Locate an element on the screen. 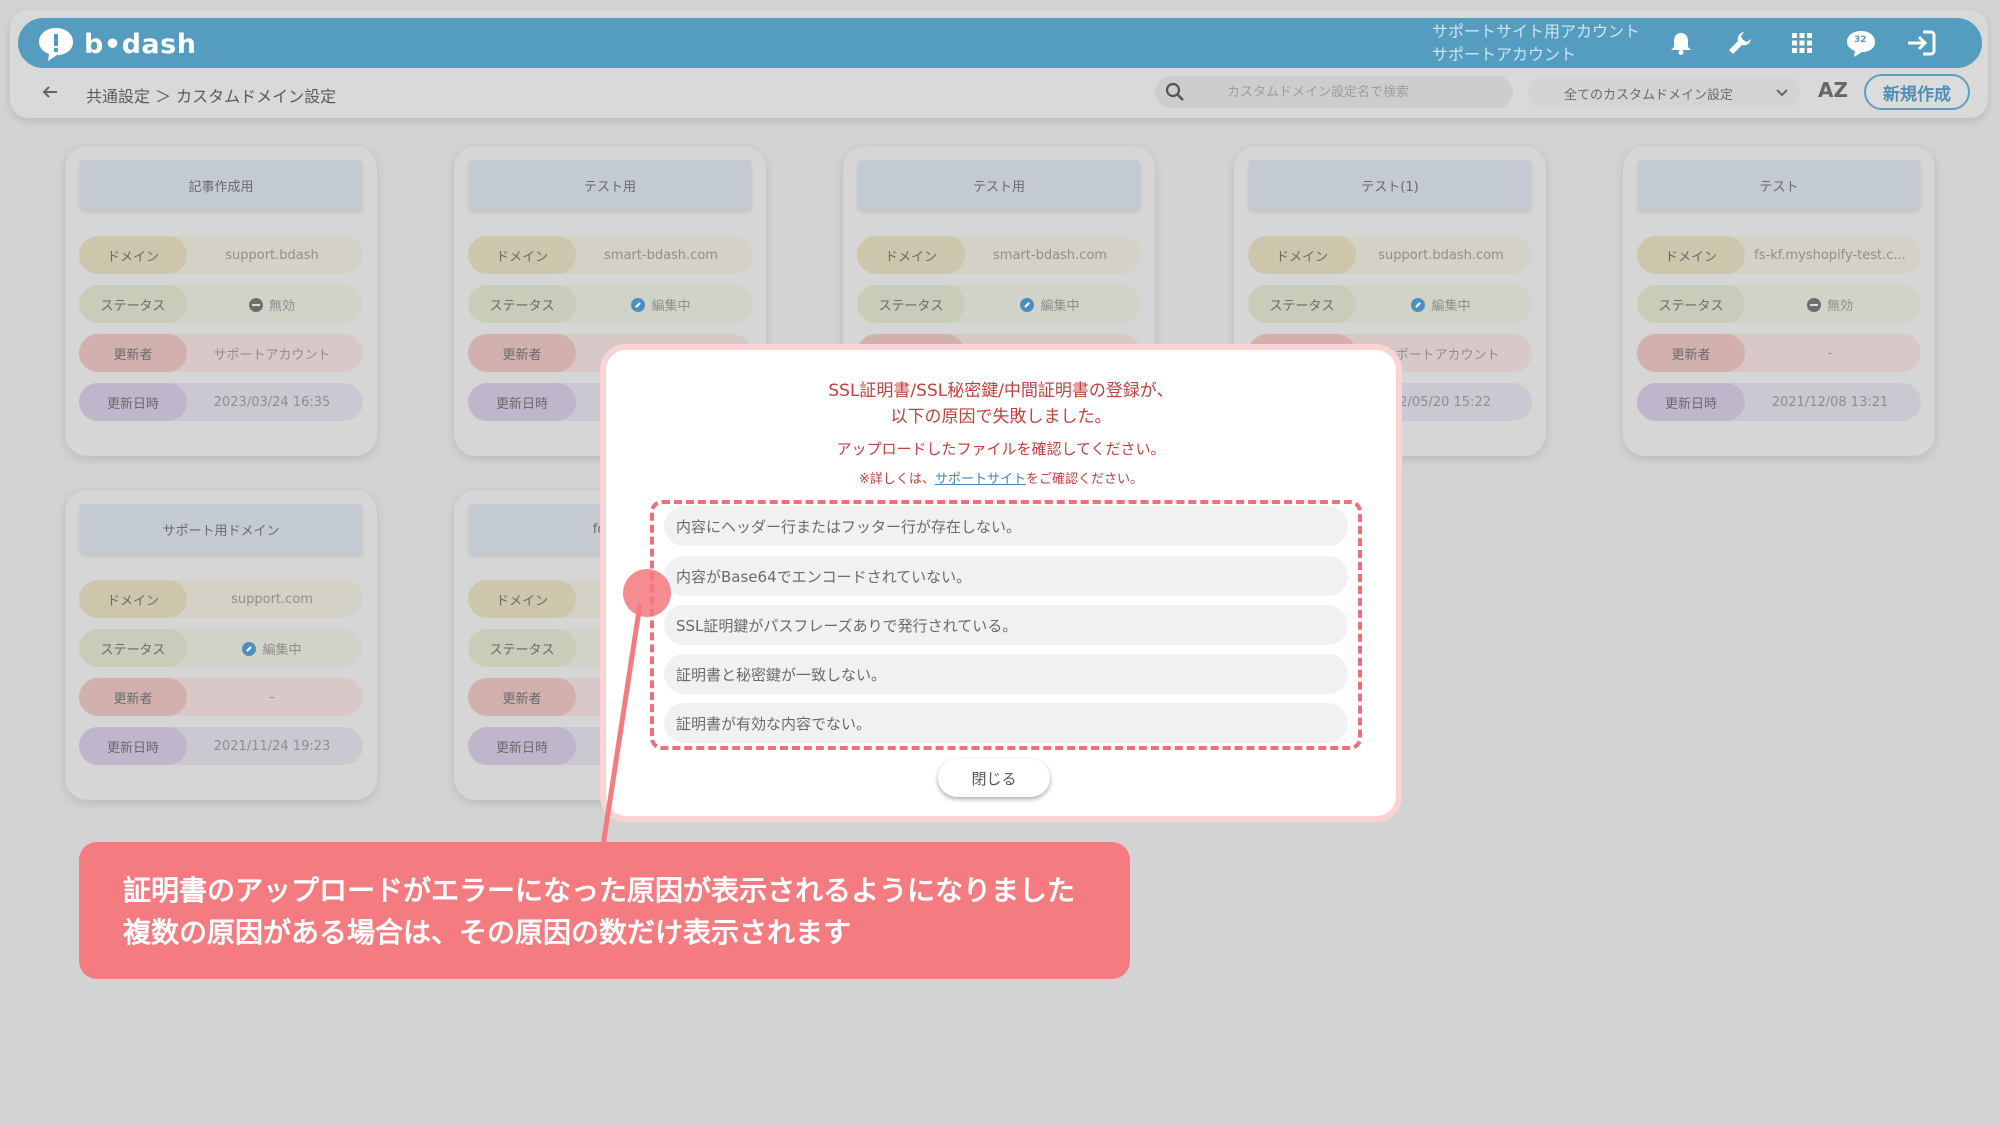 This screenshot has height=1125, width=2000. wrench-icon is located at coordinates (1740, 43).